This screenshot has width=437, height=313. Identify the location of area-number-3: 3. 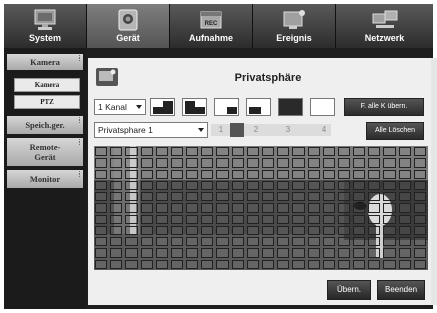
(288, 130).